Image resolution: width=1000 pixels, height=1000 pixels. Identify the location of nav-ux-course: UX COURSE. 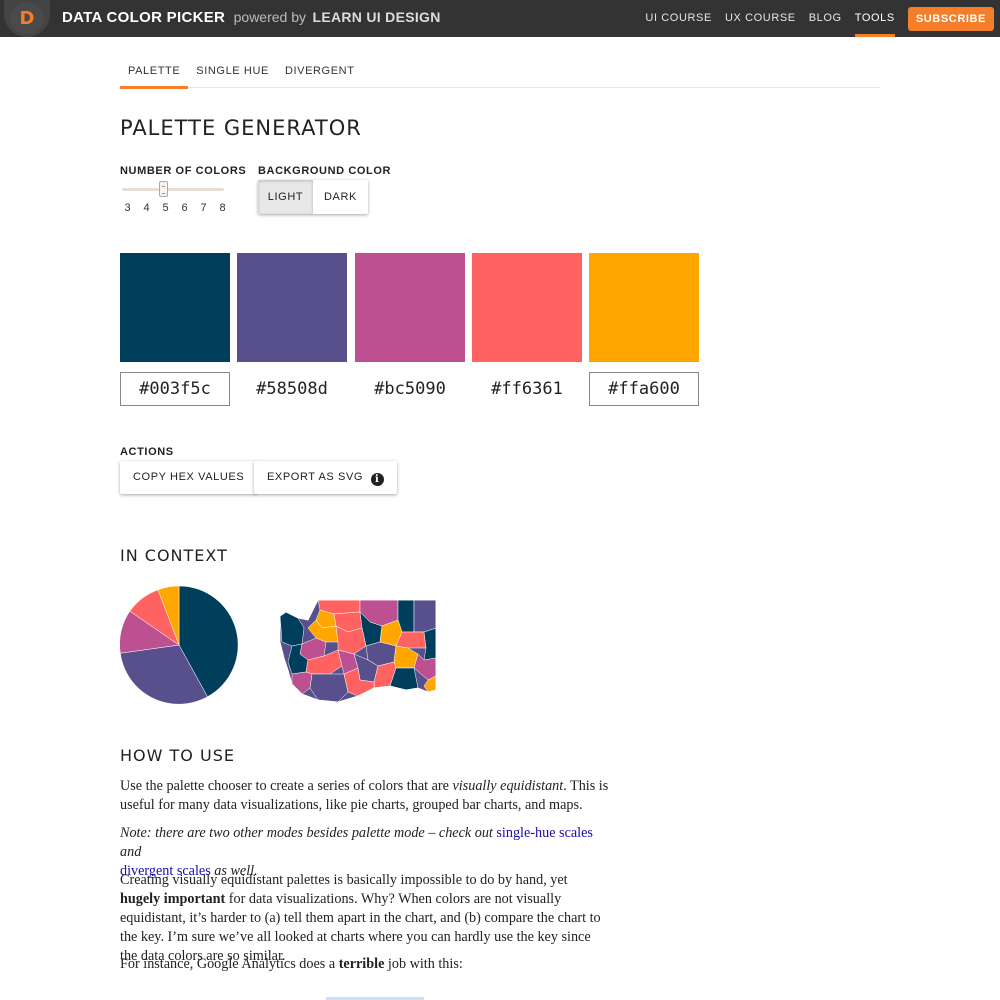
(760, 18).